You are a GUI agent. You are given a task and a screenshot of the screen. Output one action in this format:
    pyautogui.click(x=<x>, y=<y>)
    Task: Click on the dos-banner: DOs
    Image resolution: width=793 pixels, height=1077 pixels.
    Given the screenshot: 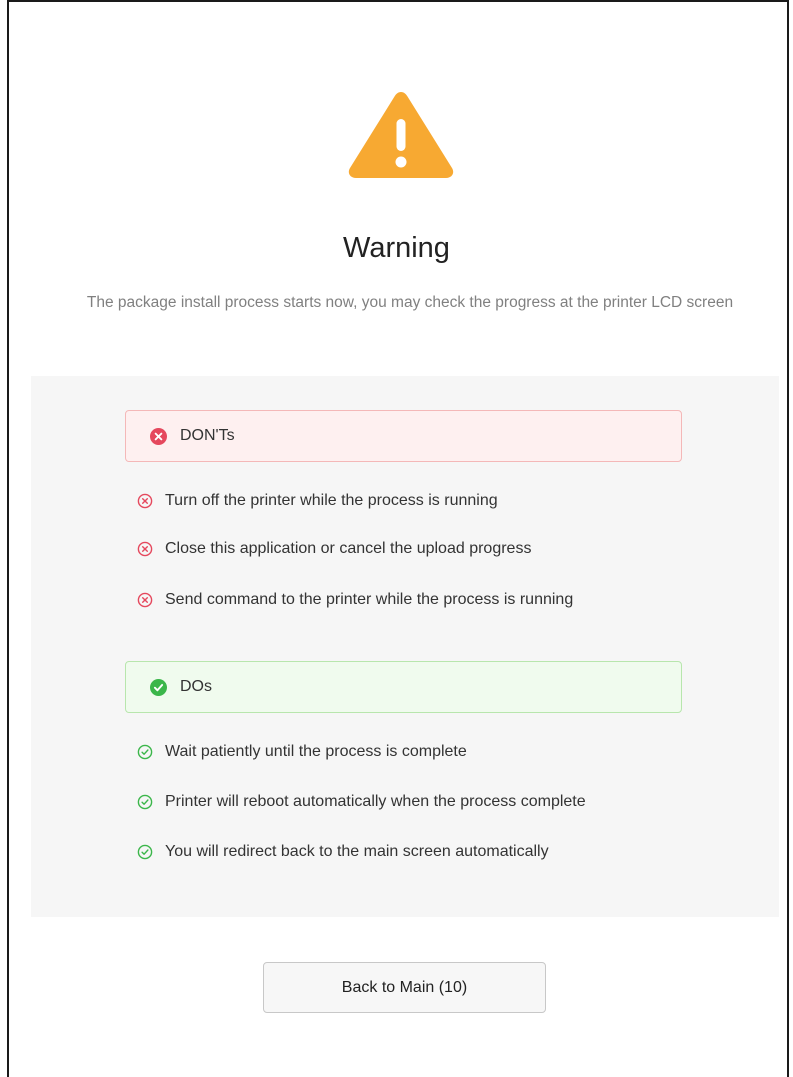 What is the action you would take?
    pyautogui.click(x=403, y=687)
    